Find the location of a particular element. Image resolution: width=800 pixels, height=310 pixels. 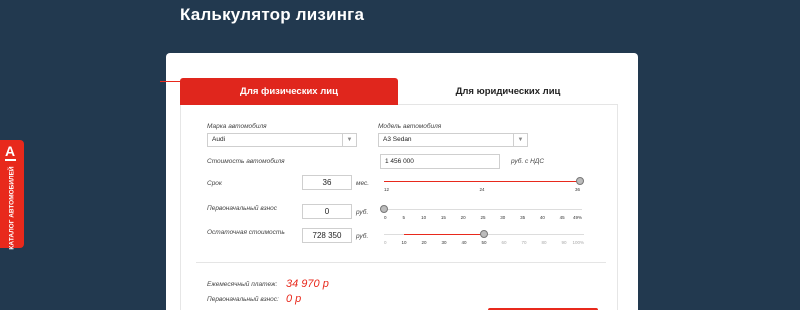

down_payment-tick-label: 35 is located at coordinates (523, 217).